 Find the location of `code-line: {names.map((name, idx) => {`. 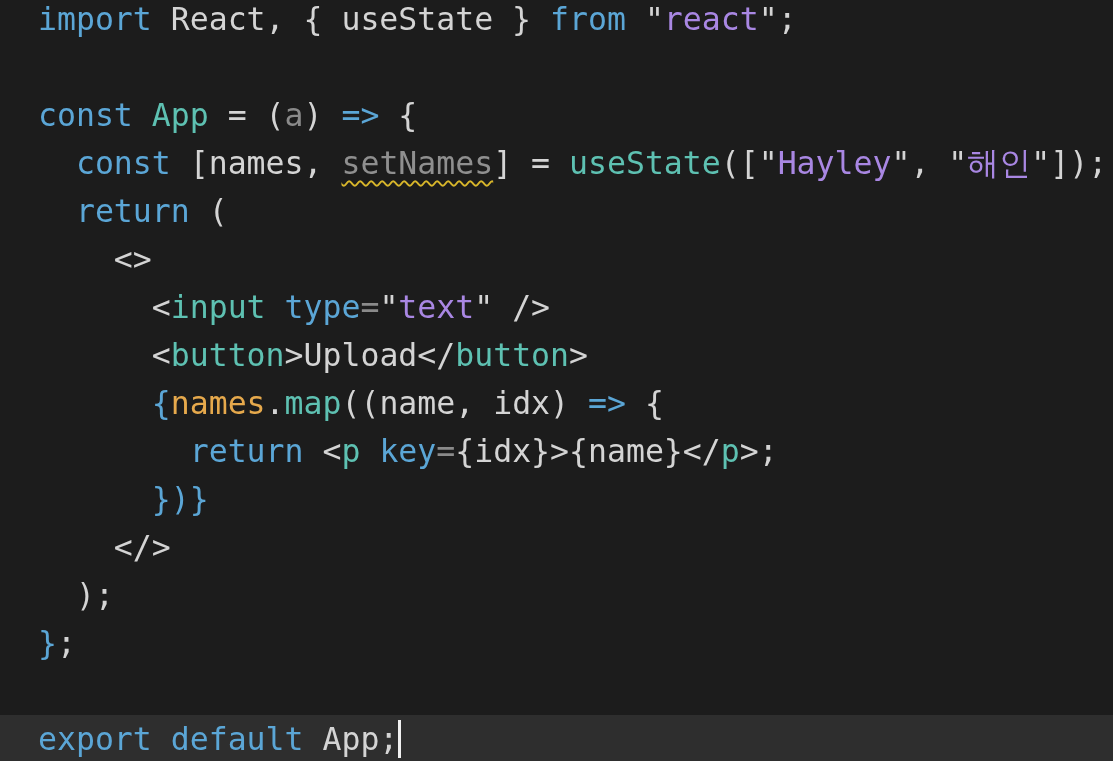

code-line: {names.map((name, idx) => { is located at coordinates (407, 403).